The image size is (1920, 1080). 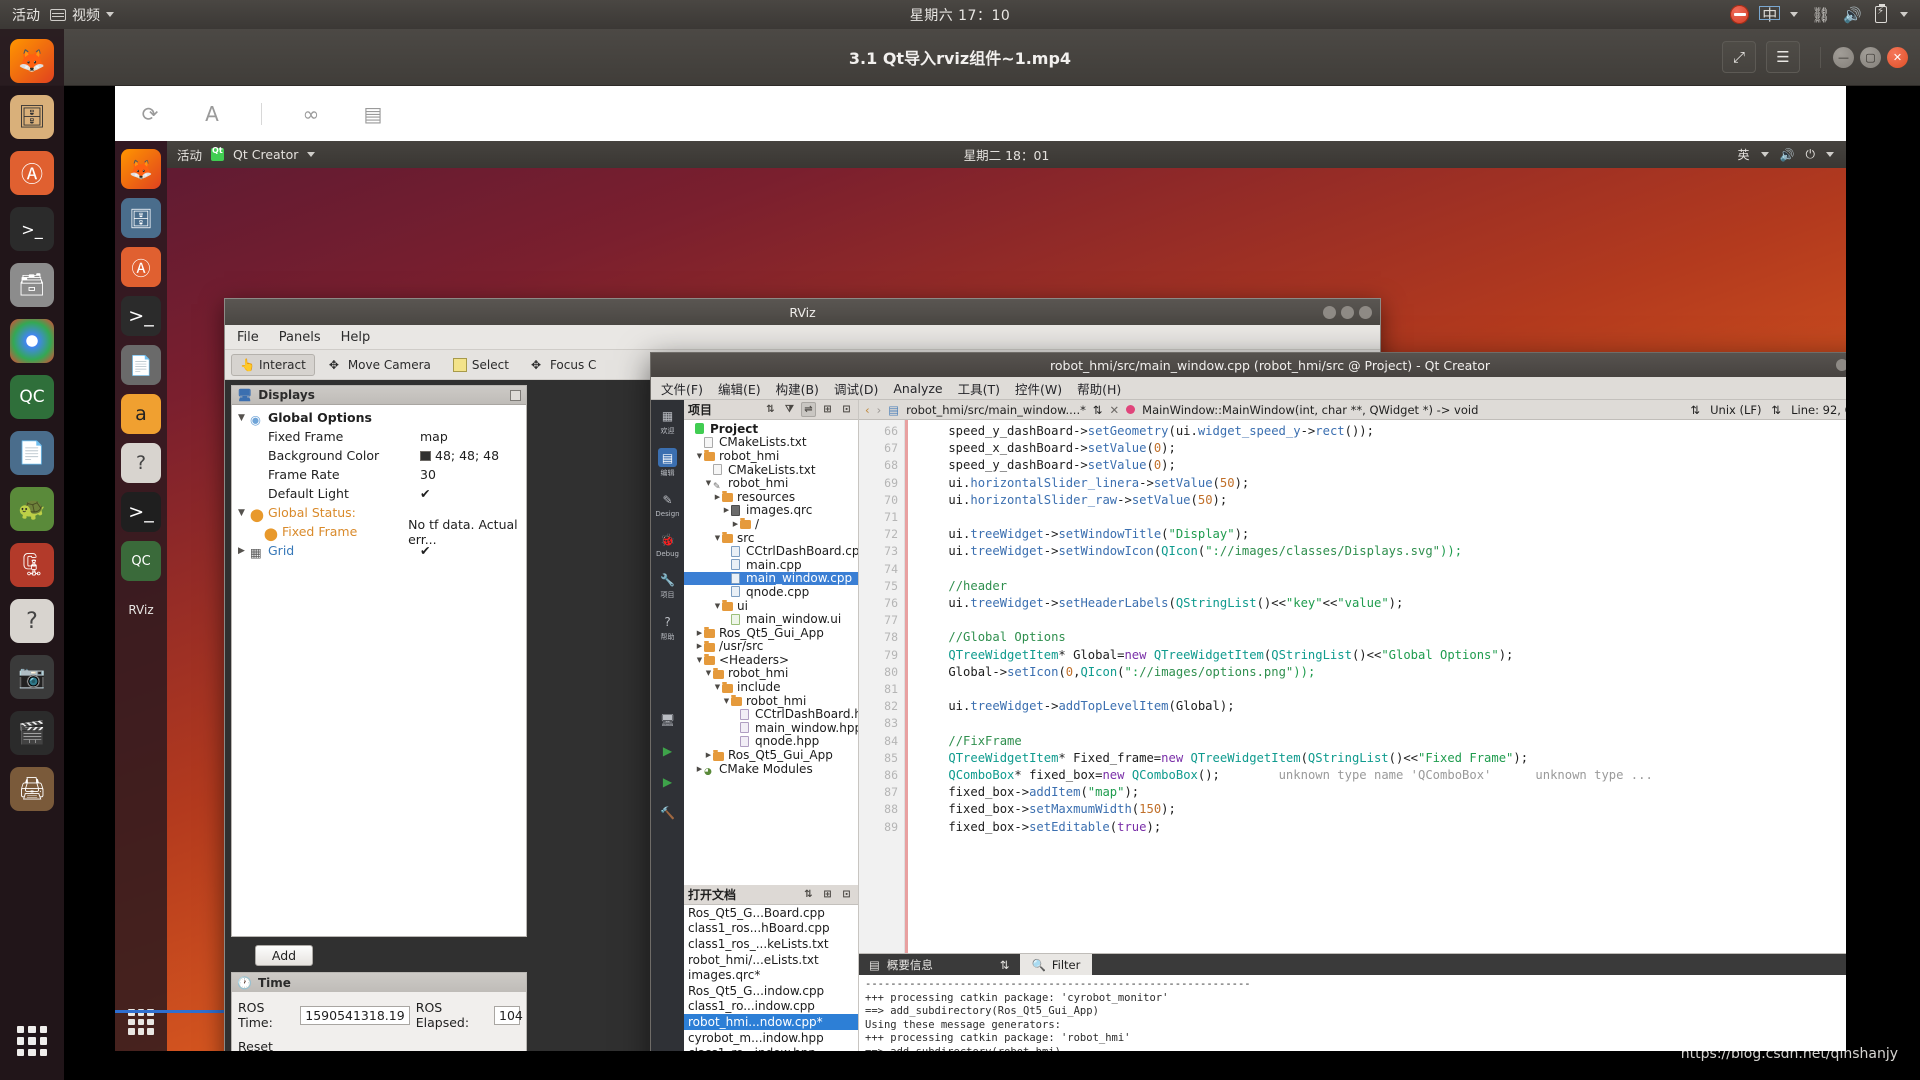 I want to click on displays-panel-float-button, so click(x=515, y=395).